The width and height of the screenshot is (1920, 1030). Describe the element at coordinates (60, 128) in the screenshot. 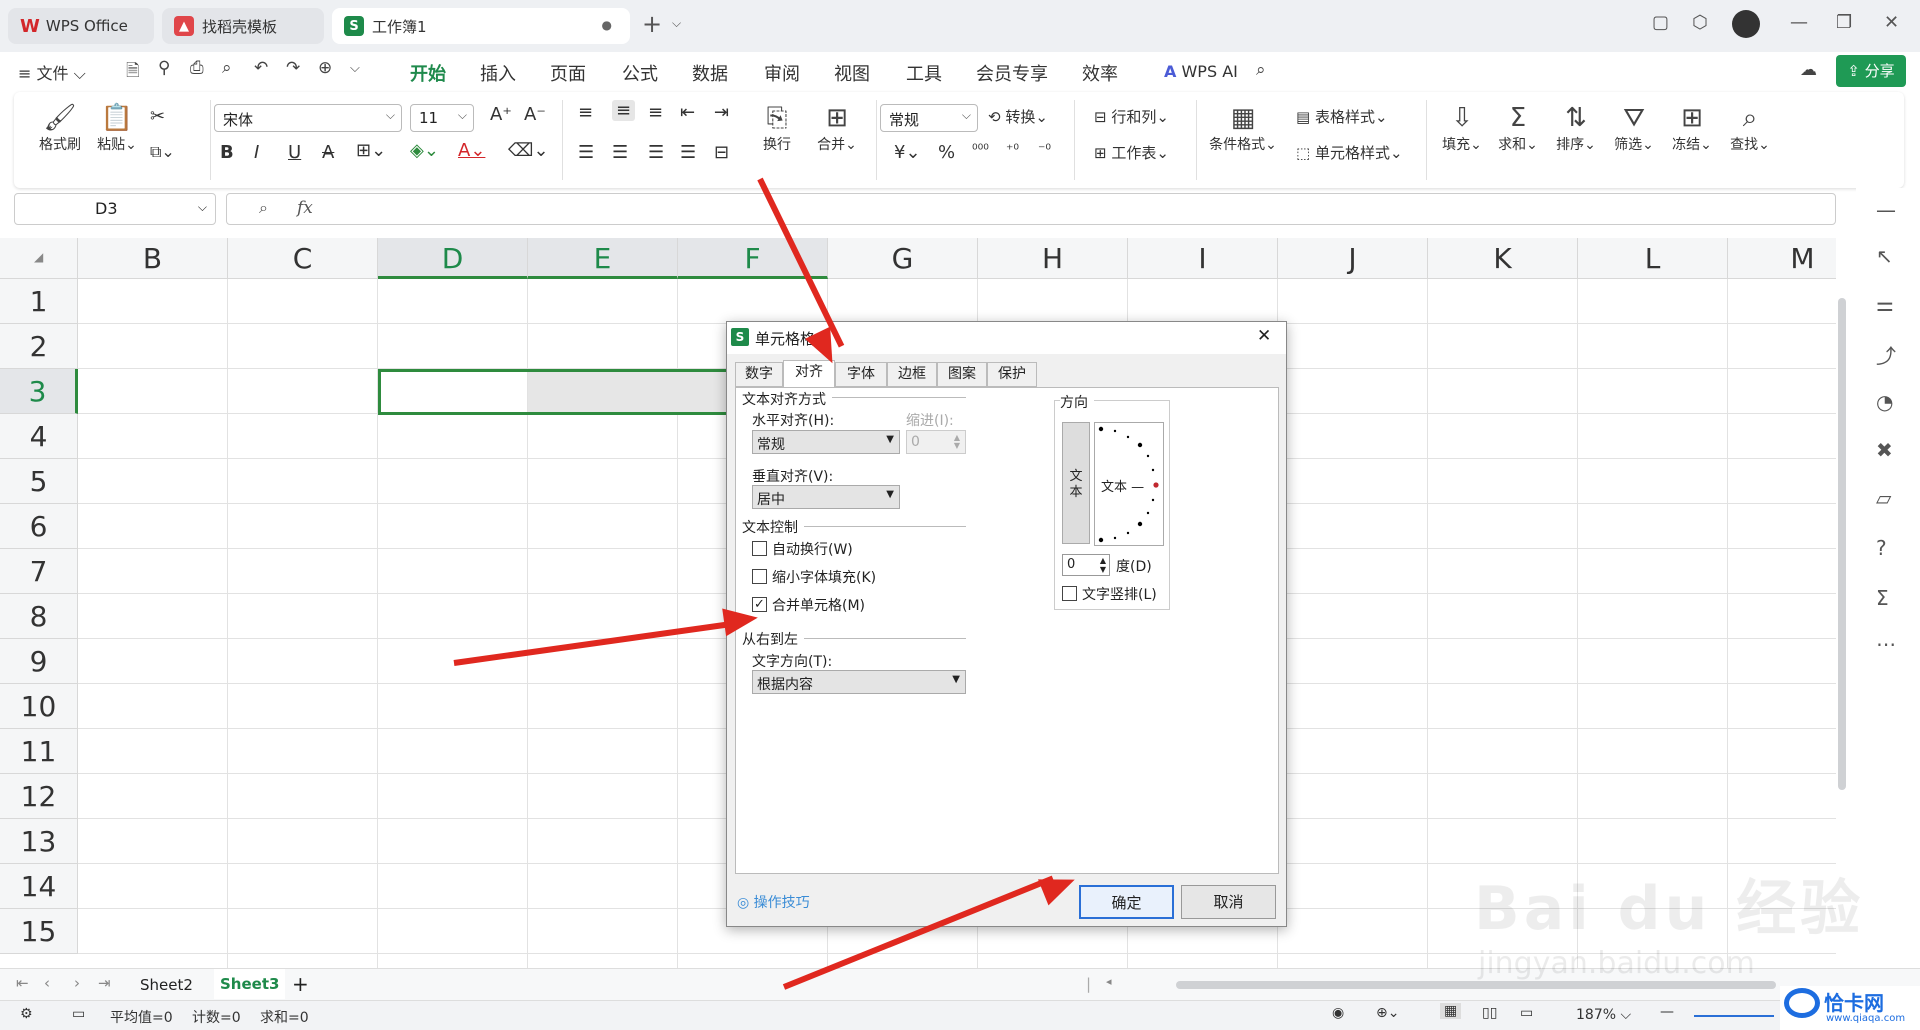

I see `format-painter-button: 🖌 格式刷` at that location.